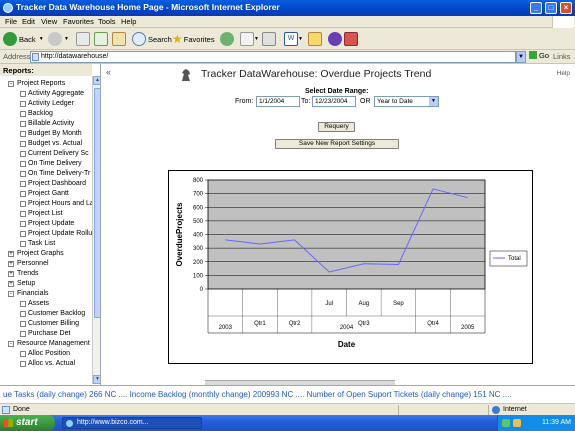  What do you see at coordinates (521, 57) in the screenshot?
I see `address-dropdown-button: ▼` at bounding box center [521, 57].